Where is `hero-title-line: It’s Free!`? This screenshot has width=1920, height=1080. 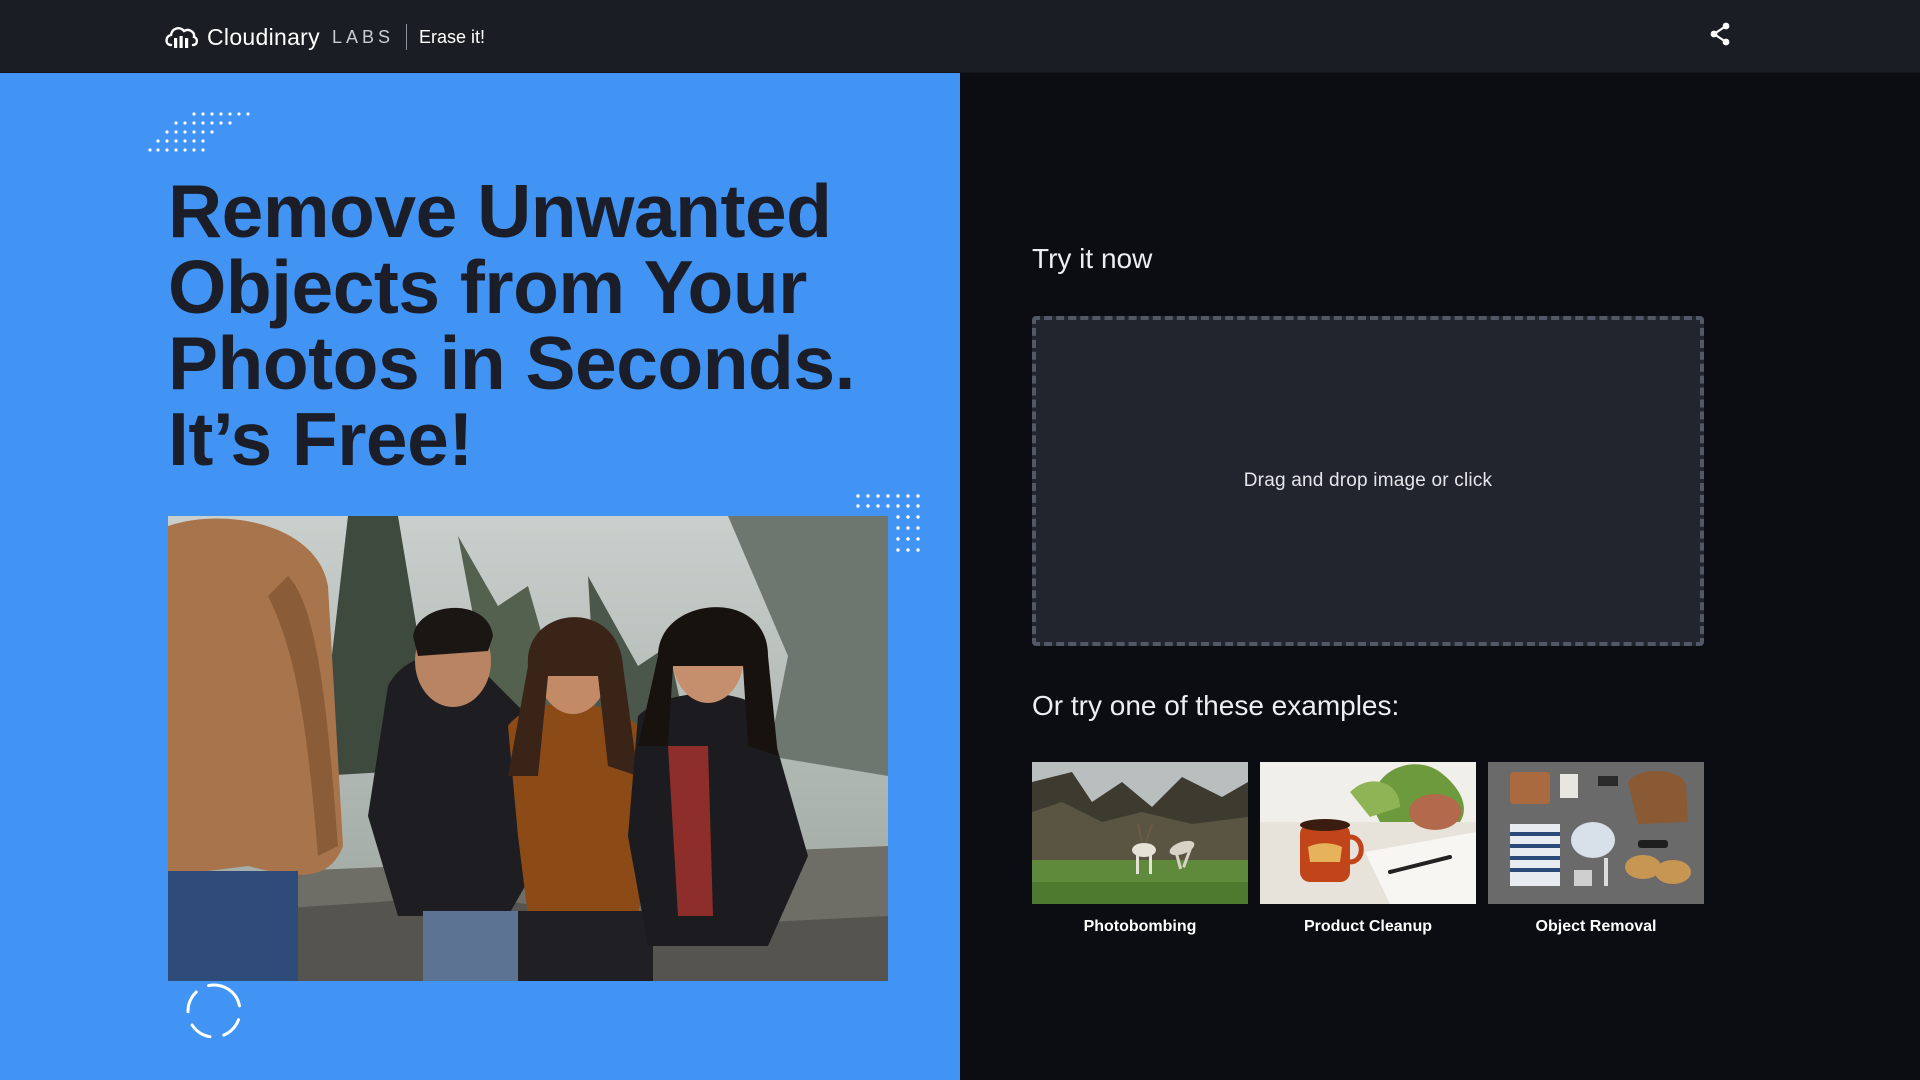 hero-title-line: It’s Free! is located at coordinates (320, 439).